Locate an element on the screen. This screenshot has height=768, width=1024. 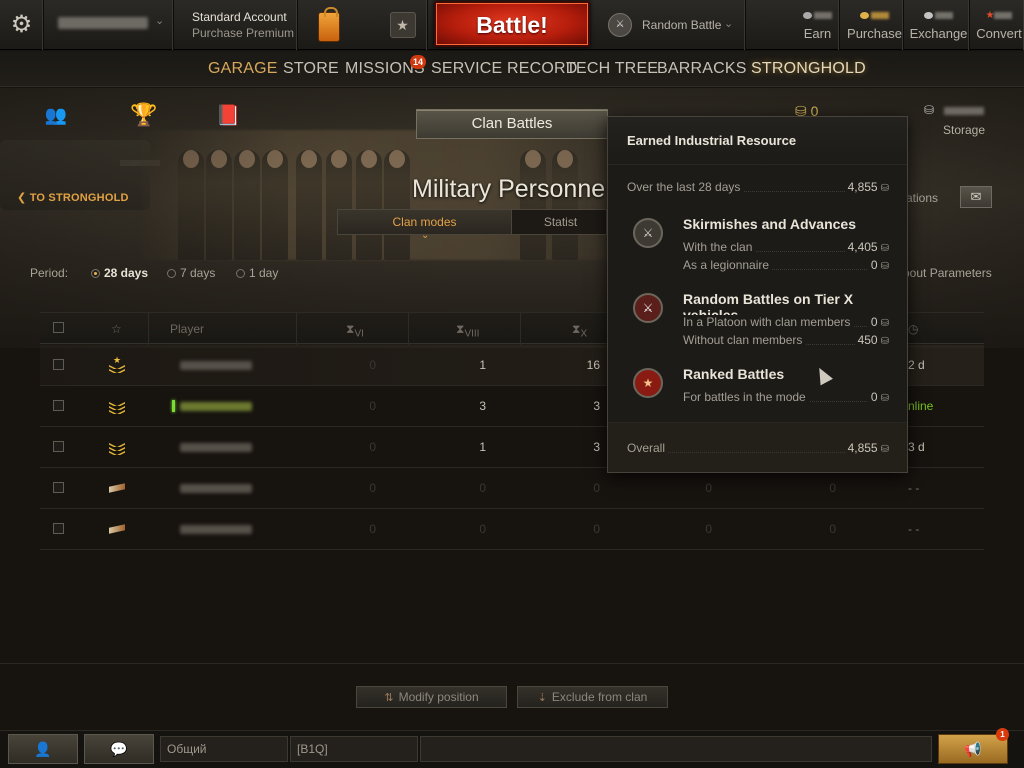
credits-icon is located at coordinates (817, 15).